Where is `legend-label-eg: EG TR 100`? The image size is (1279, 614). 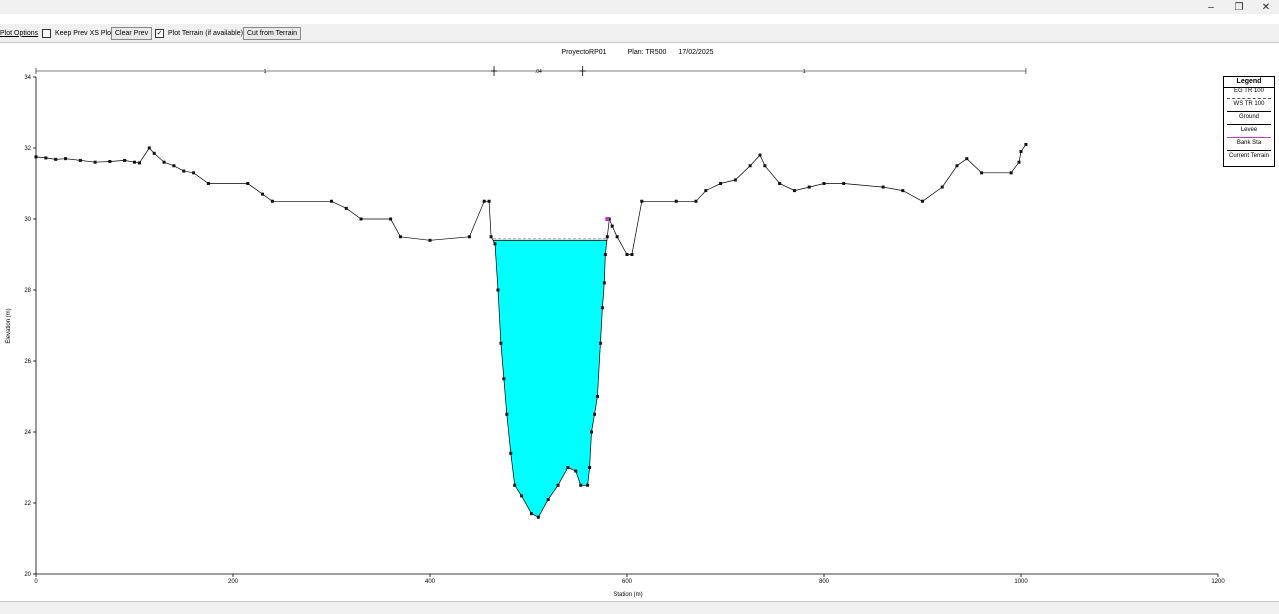 legend-label-eg: EG TR 100 is located at coordinates (1249, 91).